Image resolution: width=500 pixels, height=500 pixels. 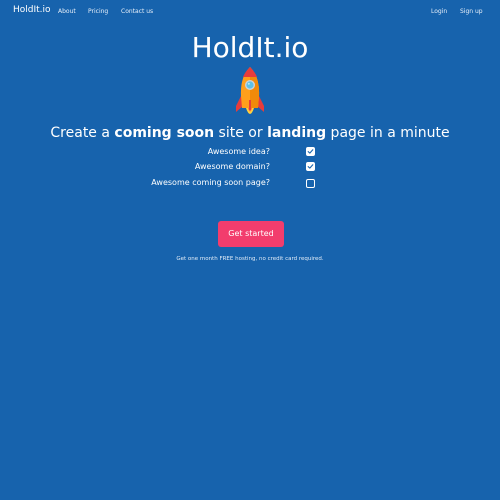 What do you see at coordinates (241, 133) in the screenshot?
I see `tagline-text: site or` at bounding box center [241, 133].